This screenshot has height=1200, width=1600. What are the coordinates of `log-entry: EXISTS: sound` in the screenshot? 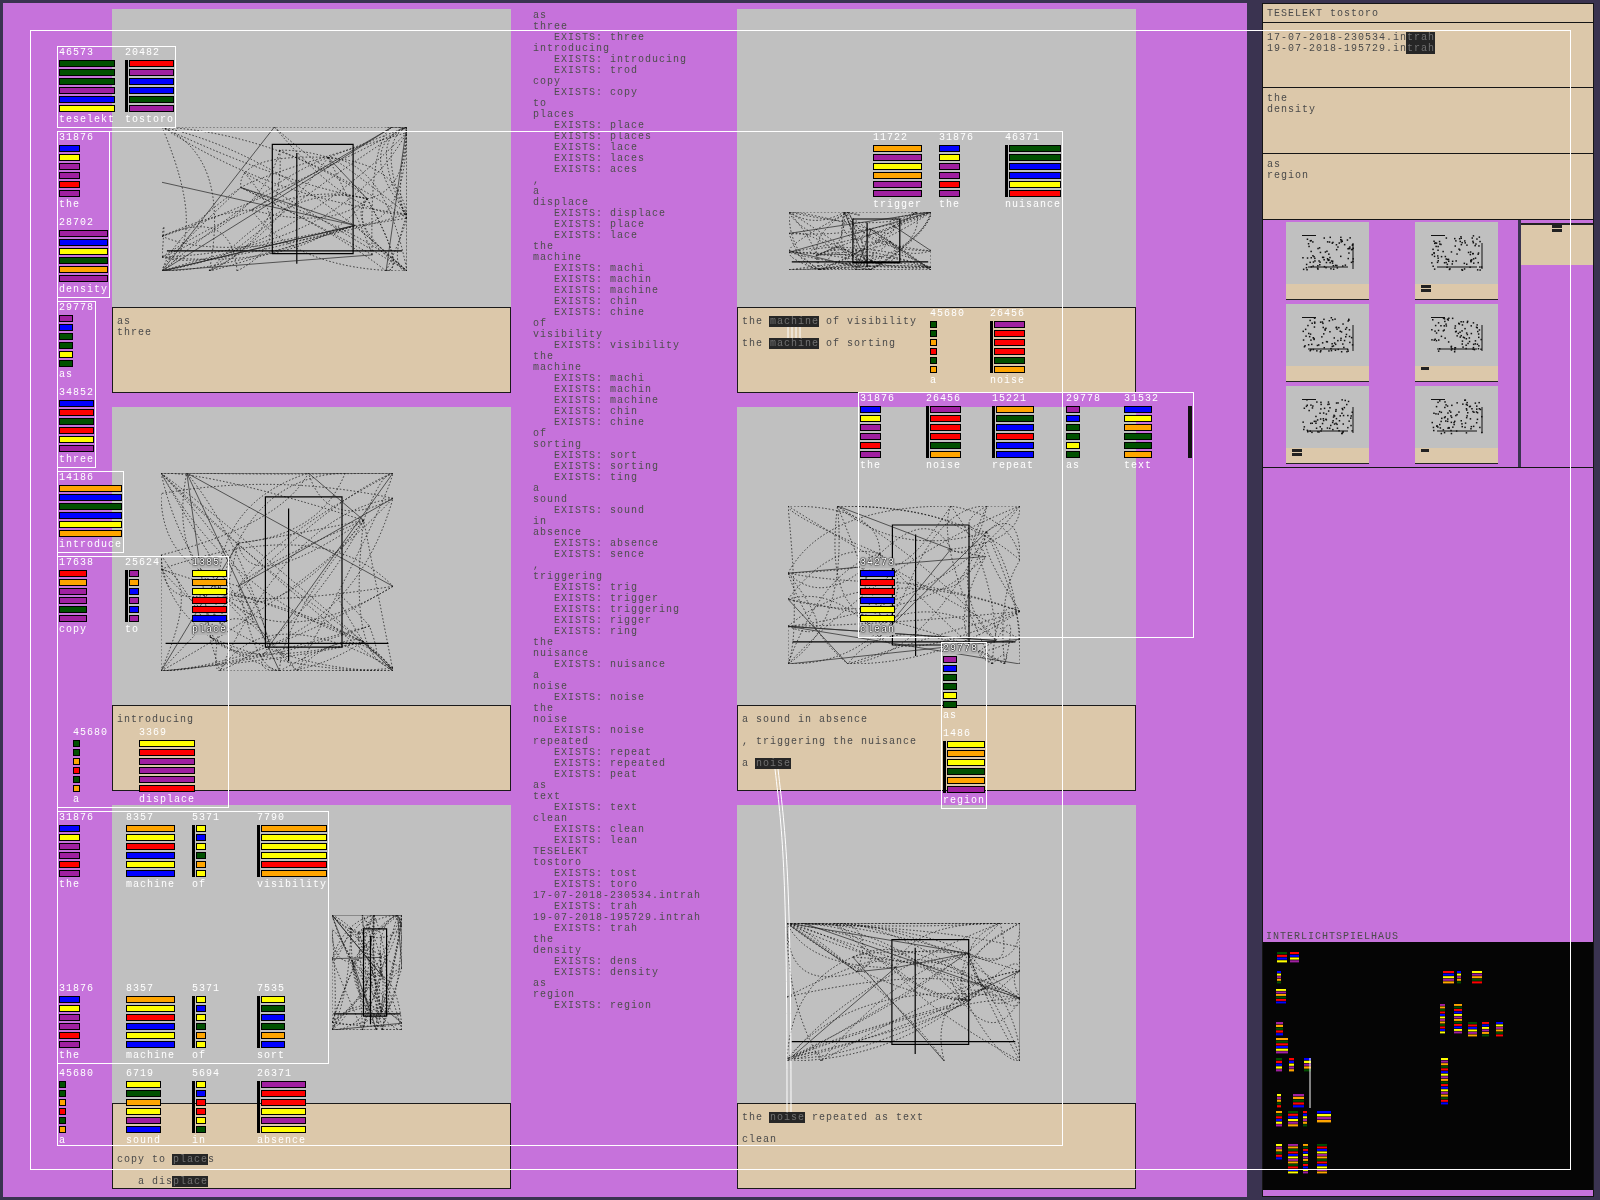 It's located at (599, 510).